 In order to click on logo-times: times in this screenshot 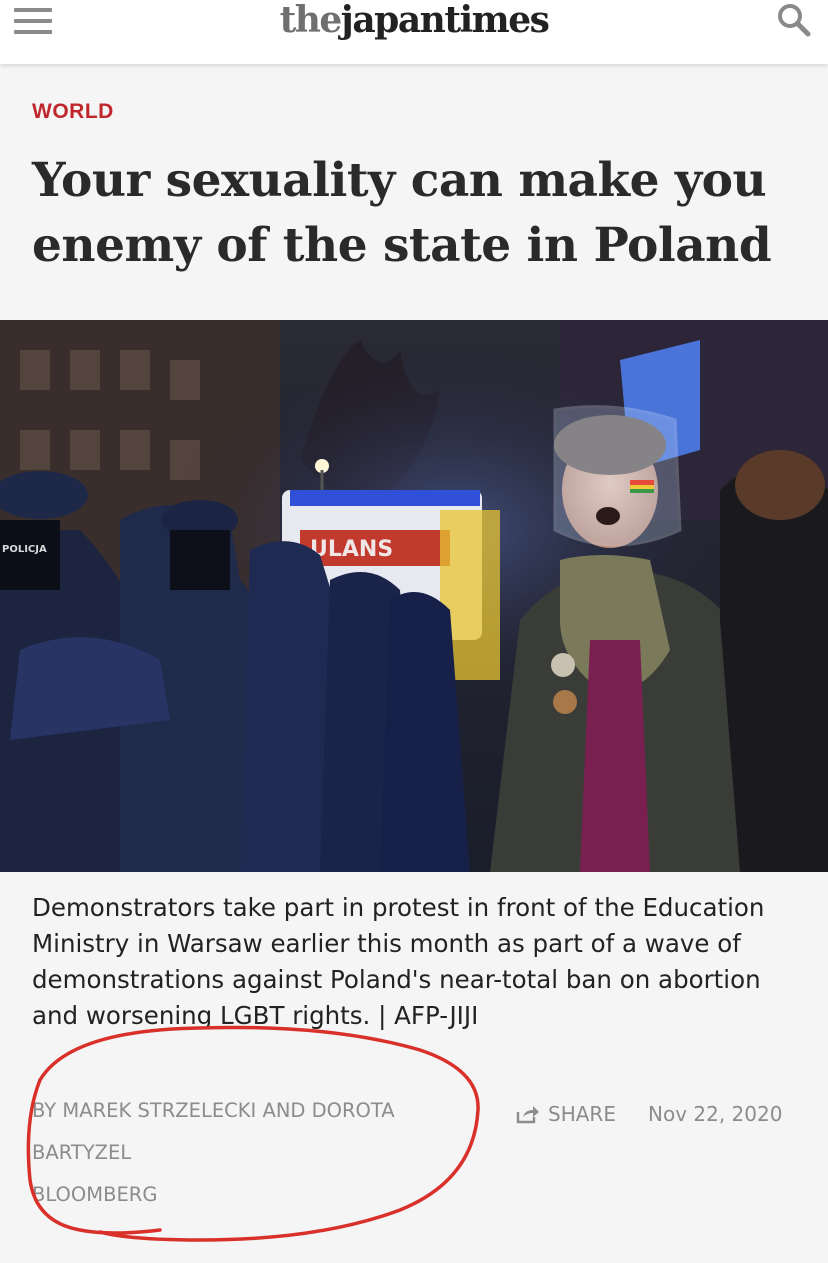, I will do `click(497, 20)`.